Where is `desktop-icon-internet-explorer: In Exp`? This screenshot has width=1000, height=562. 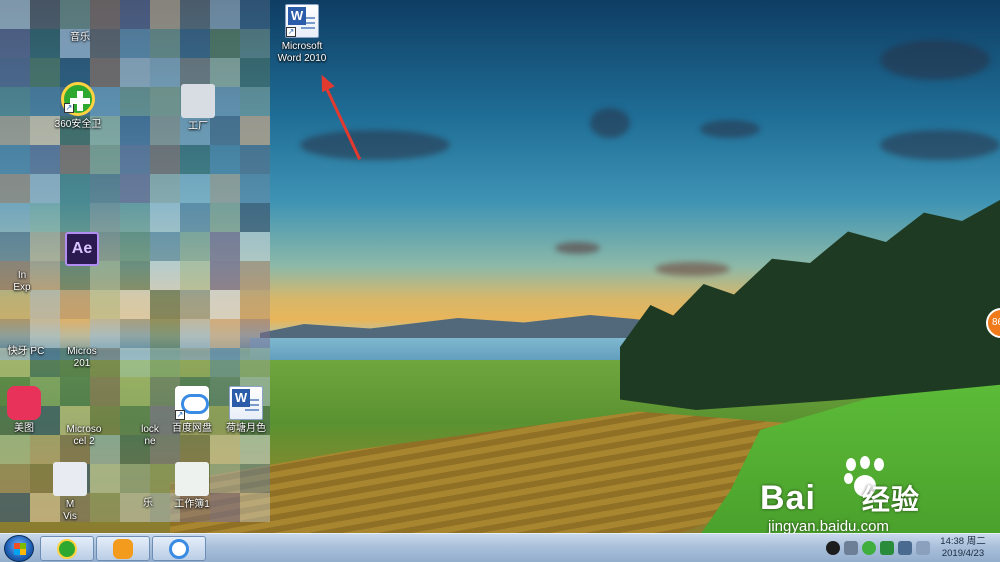 desktop-icon-internet-explorer: In Exp is located at coordinates (27, 282).